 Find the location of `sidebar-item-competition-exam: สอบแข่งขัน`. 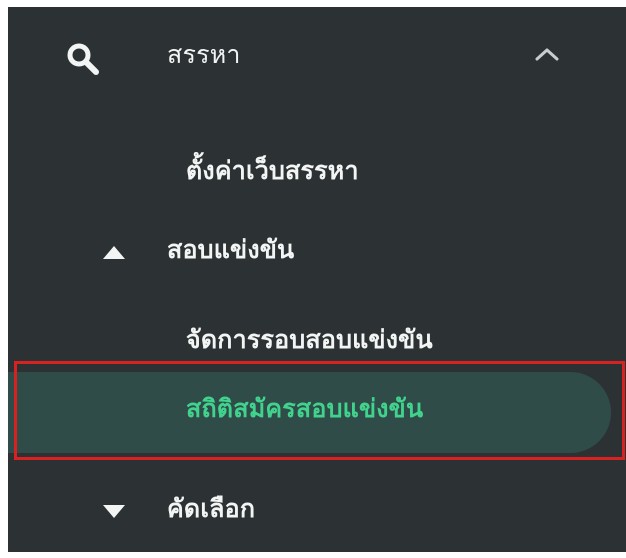

sidebar-item-competition-exam: สอบแข่งขัน is located at coordinates (317, 247).